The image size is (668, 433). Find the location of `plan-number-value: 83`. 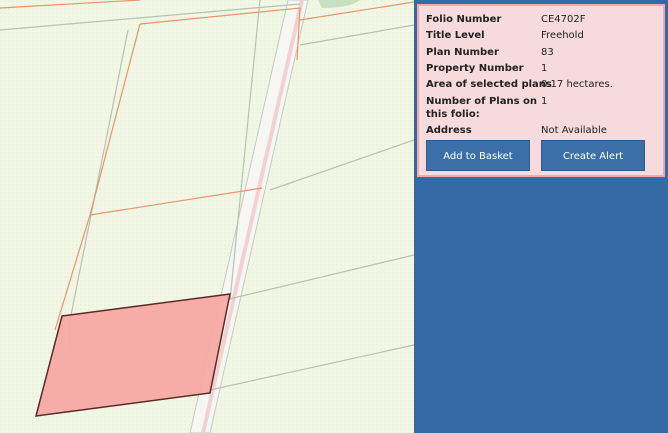

plan-number-value: 83 is located at coordinates (547, 52).